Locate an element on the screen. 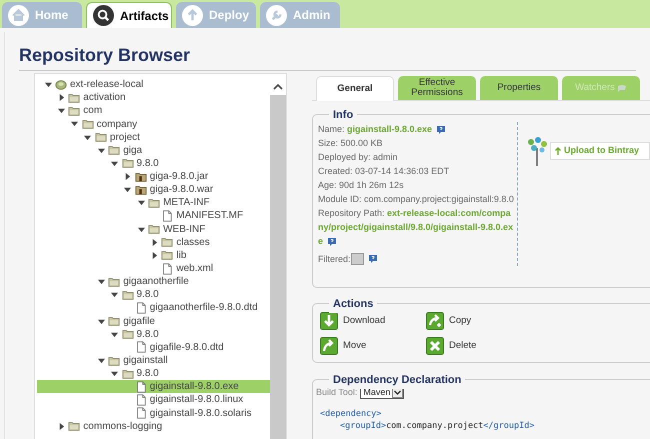  download-icon is located at coordinates (329, 321).